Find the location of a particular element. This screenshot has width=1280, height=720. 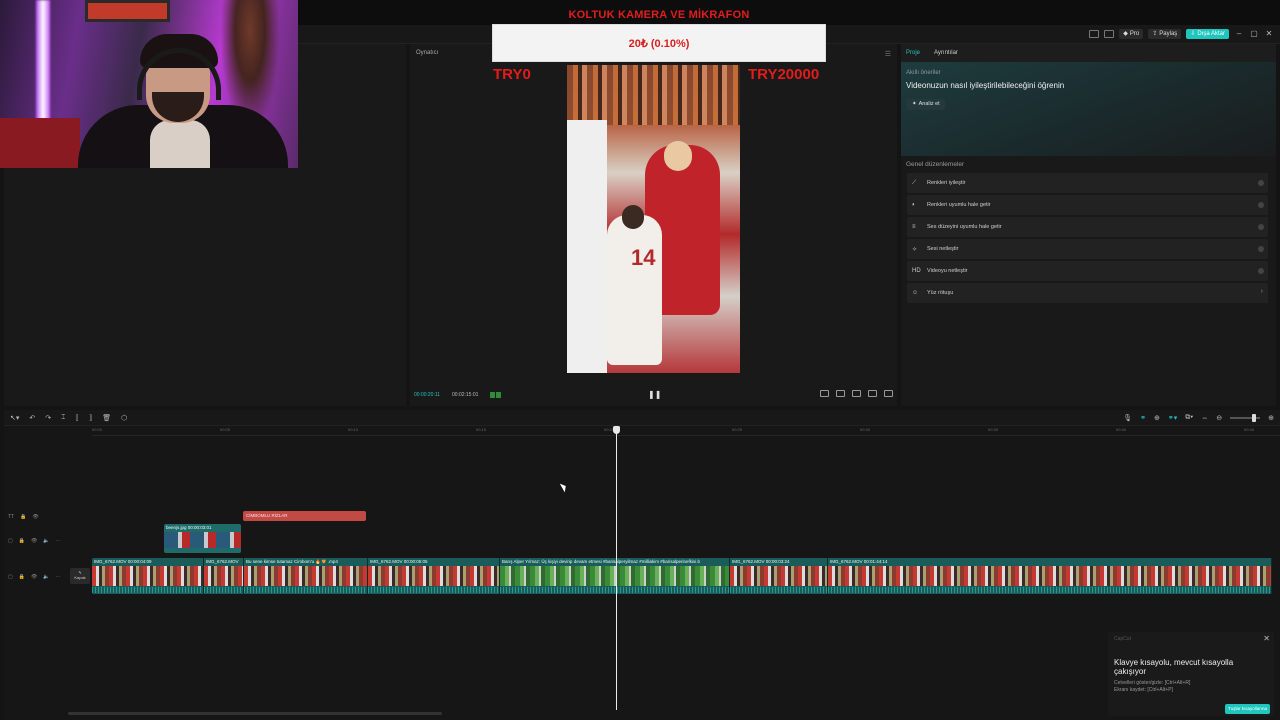

diamond-icon: ◆ is located at coordinates (1125, 34).